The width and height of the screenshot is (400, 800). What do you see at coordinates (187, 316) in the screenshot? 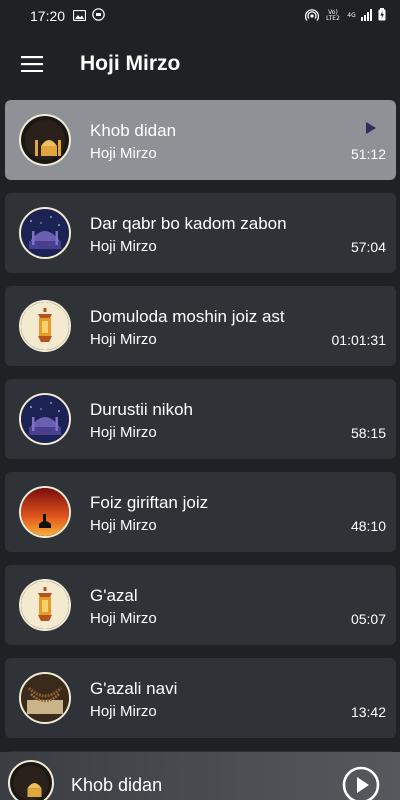
I see `track-title: Domuloda moshin joiz ast` at bounding box center [187, 316].